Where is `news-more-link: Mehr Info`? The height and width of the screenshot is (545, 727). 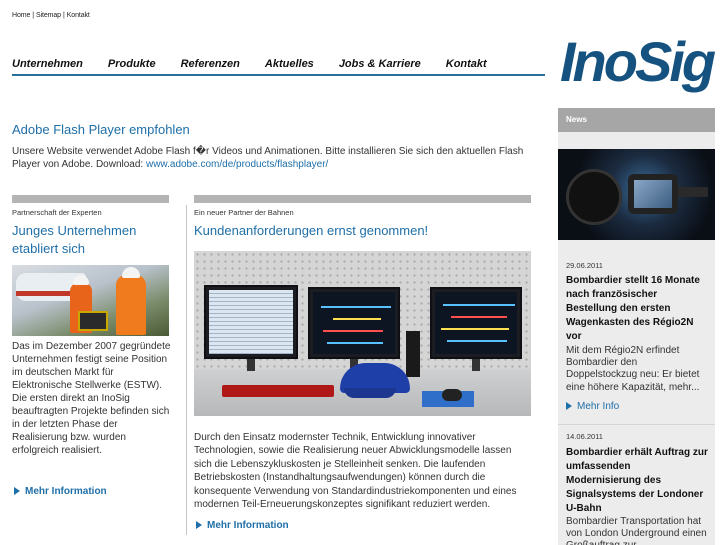
news-more-link: Mehr Info is located at coordinates (592, 406).